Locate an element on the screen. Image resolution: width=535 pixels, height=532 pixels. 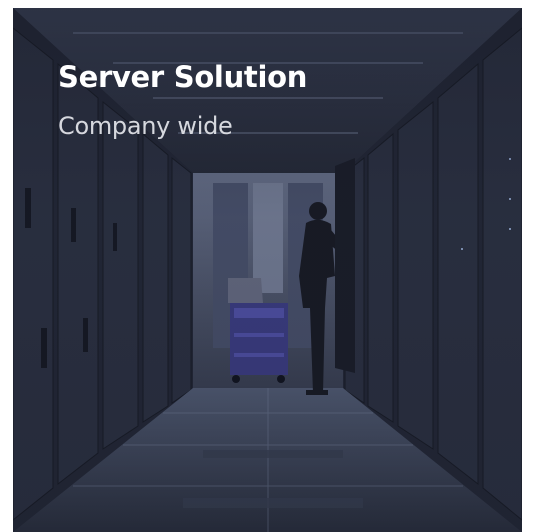
card-subtitle: Company wide is located at coordinates (145, 126).